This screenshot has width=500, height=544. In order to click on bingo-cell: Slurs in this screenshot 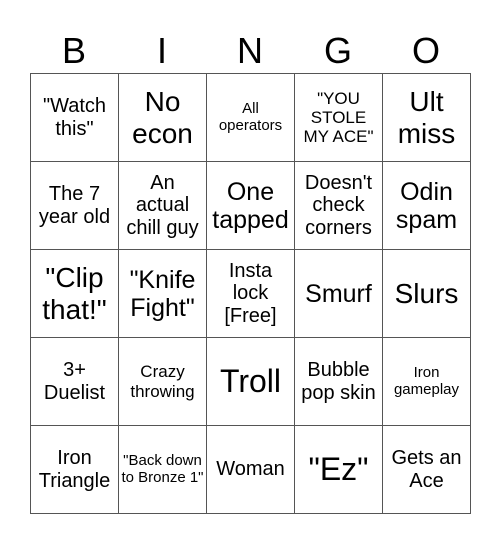, I will do `click(427, 294)`.